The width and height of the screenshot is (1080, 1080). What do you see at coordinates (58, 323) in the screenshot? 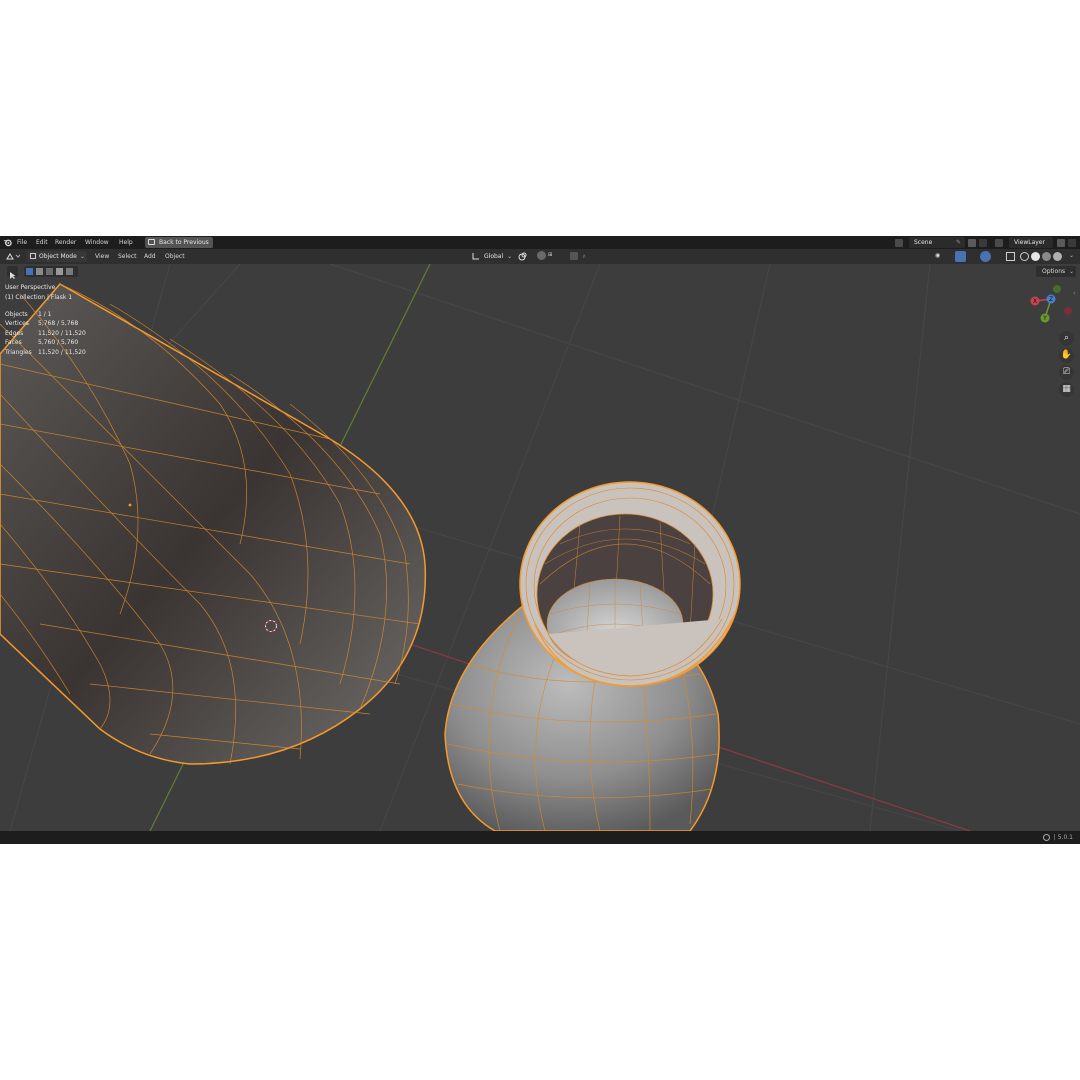
I see `stat-value: 5,768 / 5,768` at bounding box center [58, 323].